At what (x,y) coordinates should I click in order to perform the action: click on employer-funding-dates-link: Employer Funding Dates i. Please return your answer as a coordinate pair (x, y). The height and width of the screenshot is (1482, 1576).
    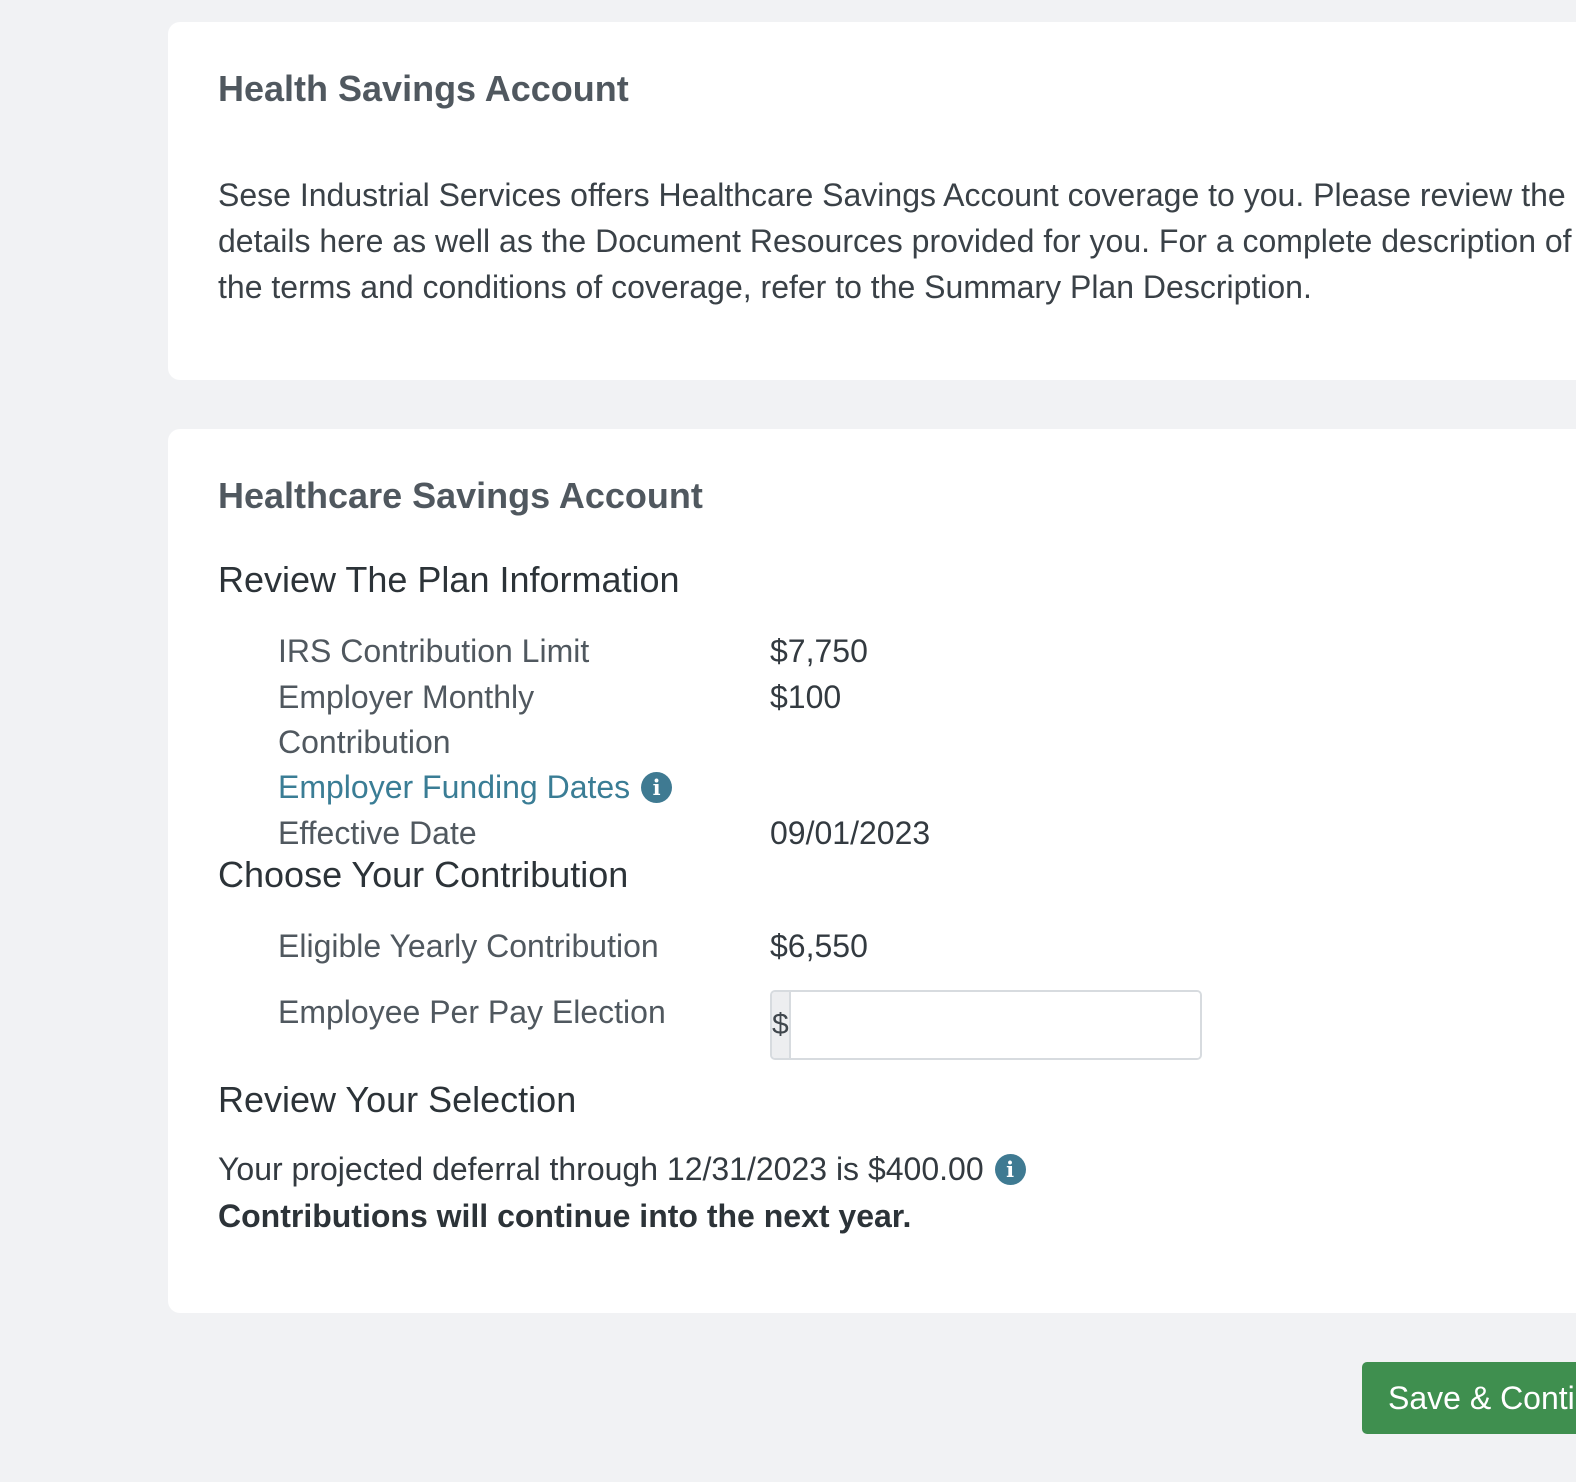
    Looking at the image, I should click on (493, 787).